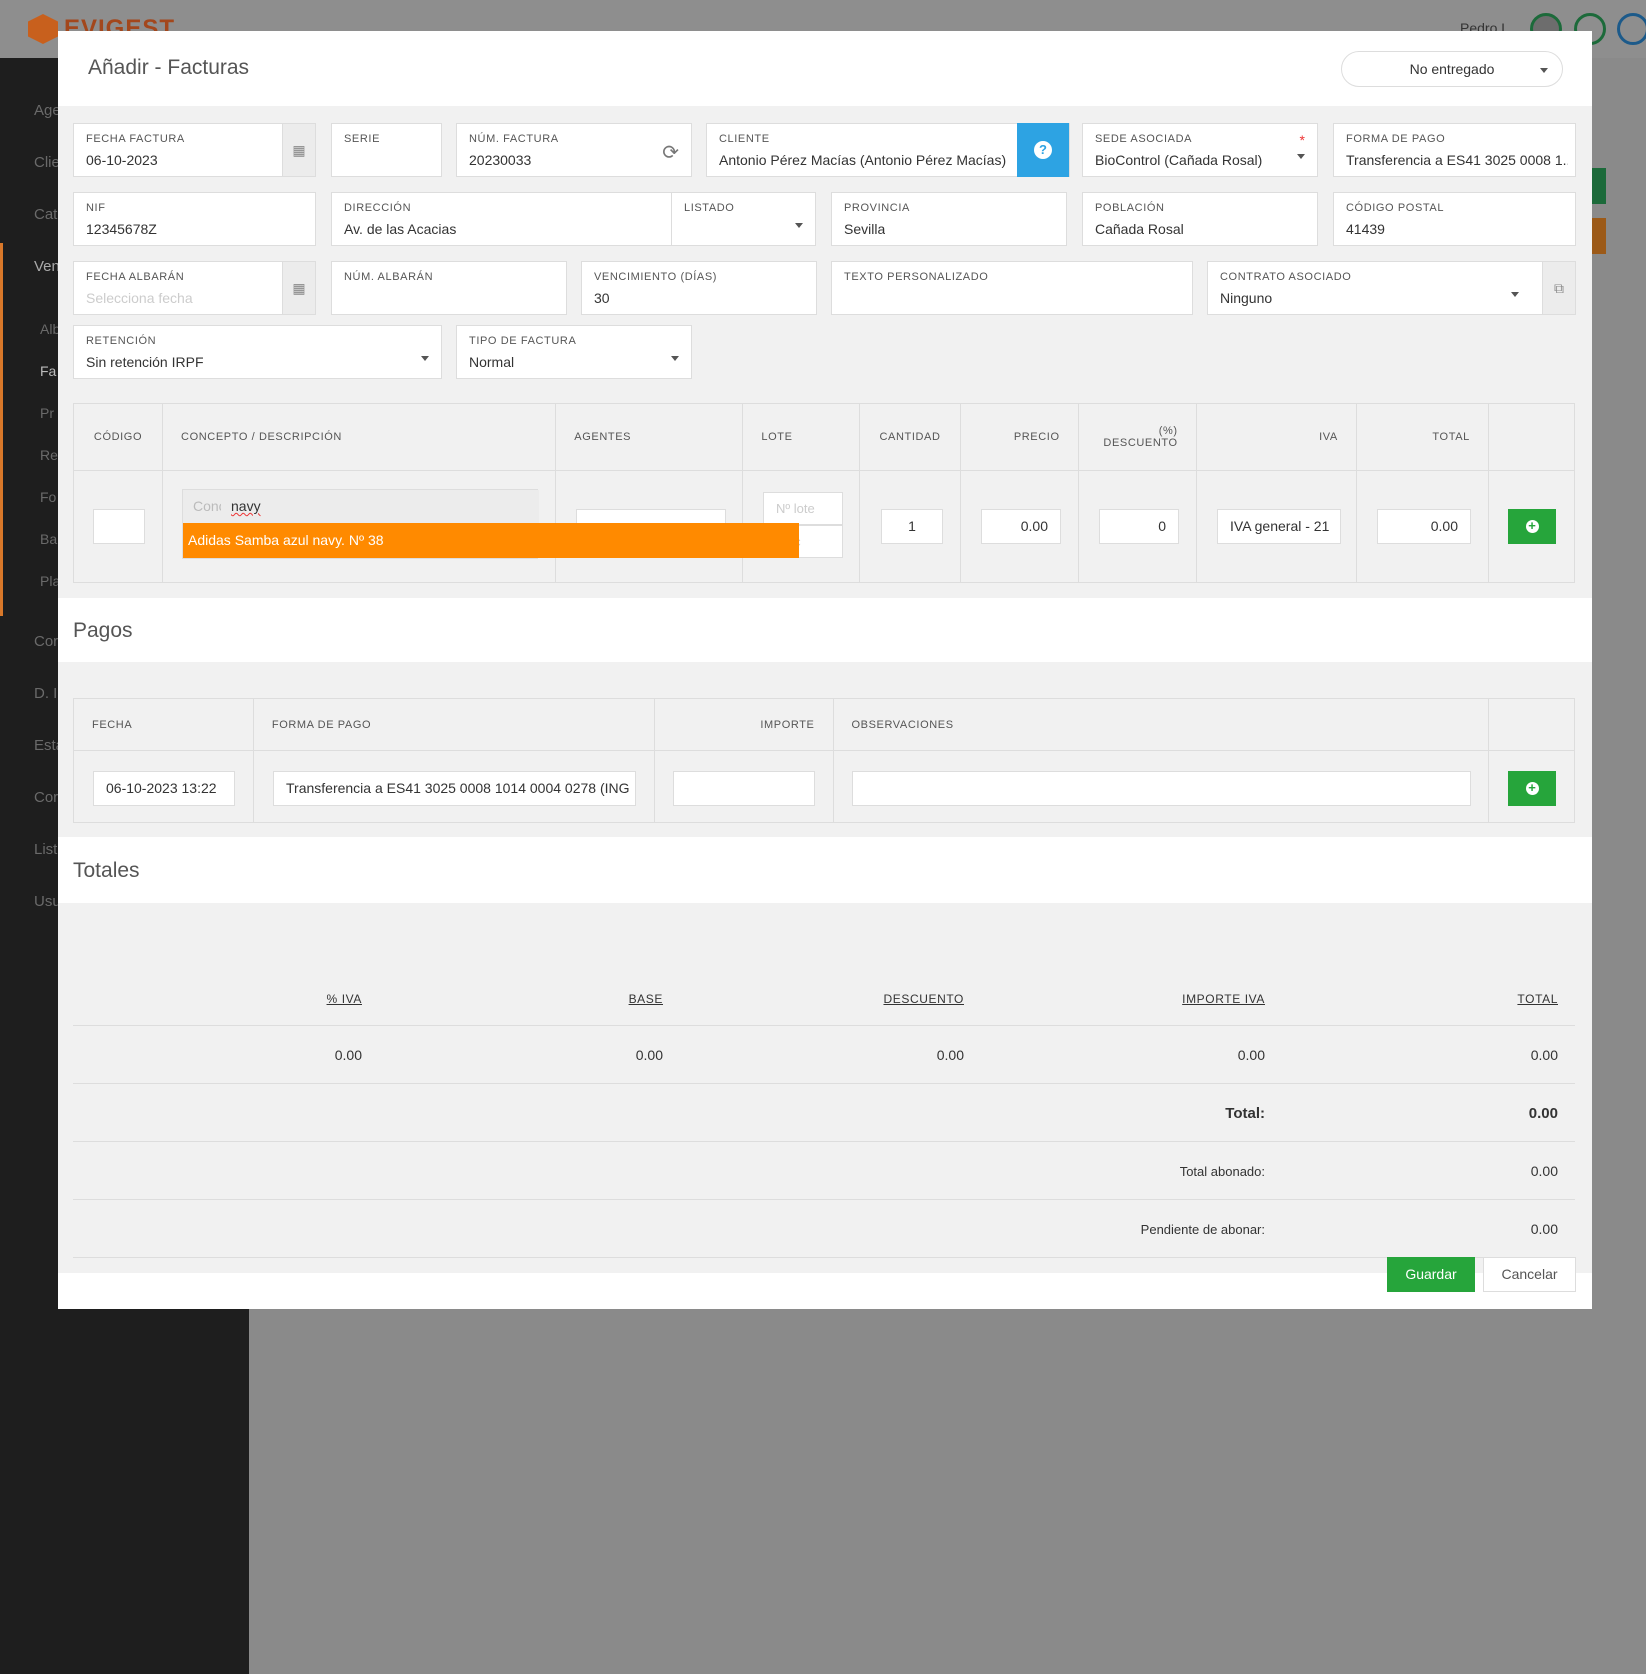 The width and height of the screenshot is (1646, 1674). I want to click on field-label: NIF, so click(96, 208).